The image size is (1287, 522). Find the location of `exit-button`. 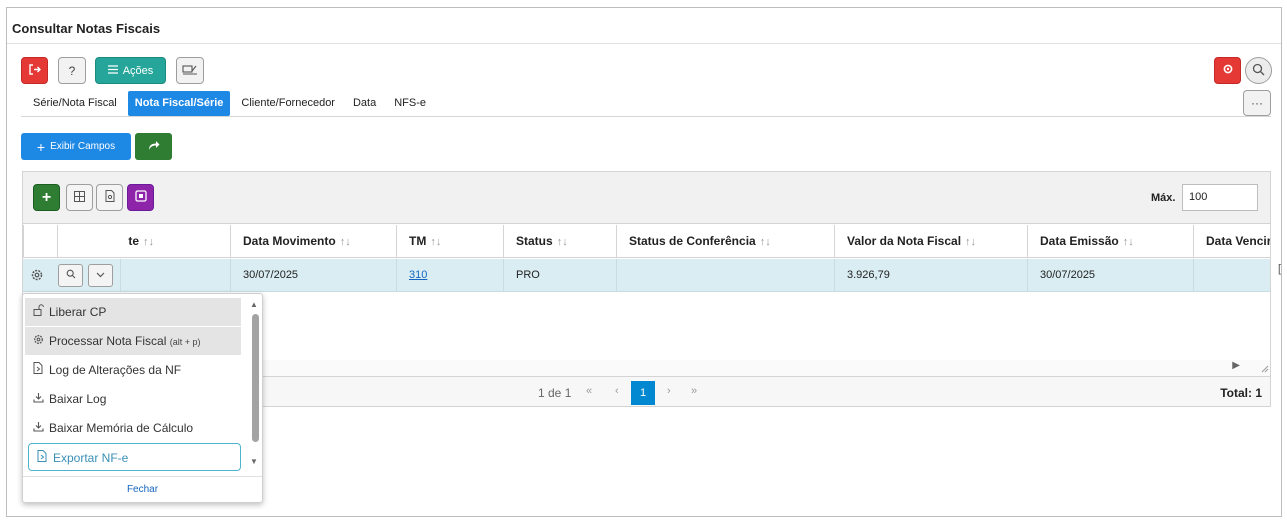

exit-button is located at coordinates (34, 70).